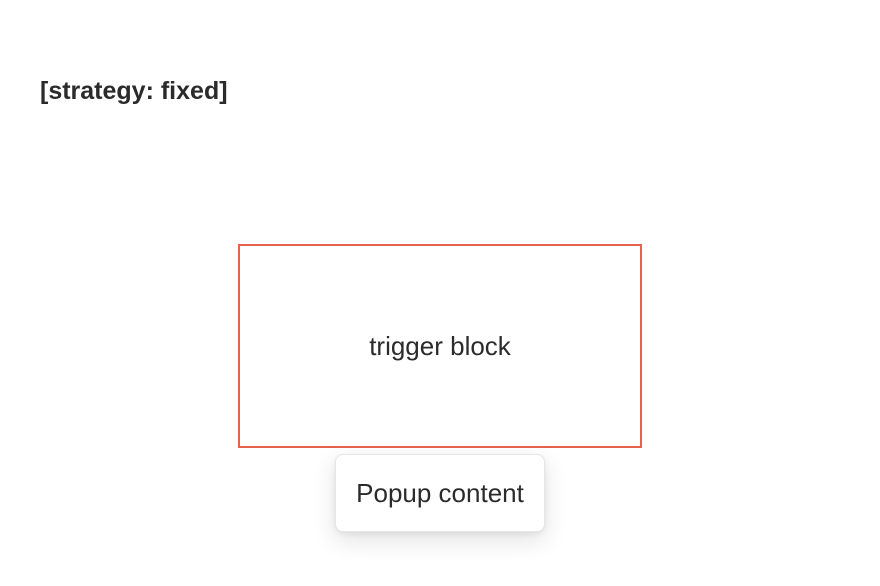 The width and height of the screenshot is (880, 586). Describe the element at coordinates (134, 91) in the screenshot. I see `strategy-heading: [strategy: fixed]` at that location.